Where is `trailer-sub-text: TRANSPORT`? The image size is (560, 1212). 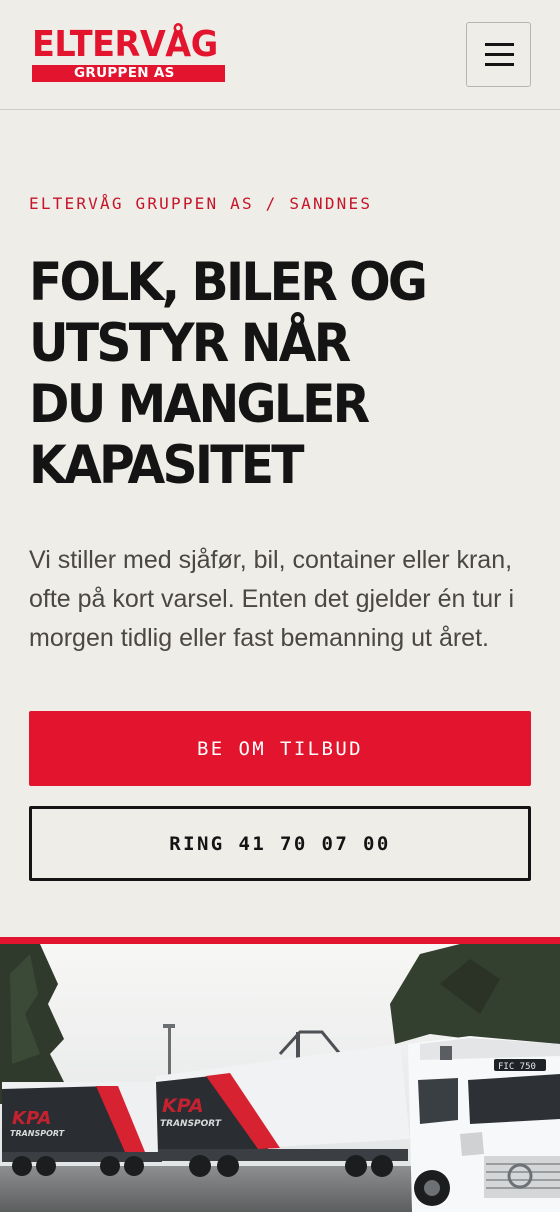
trailer-sub-text: TRANSPORT is located at coordinates (37, 1133).